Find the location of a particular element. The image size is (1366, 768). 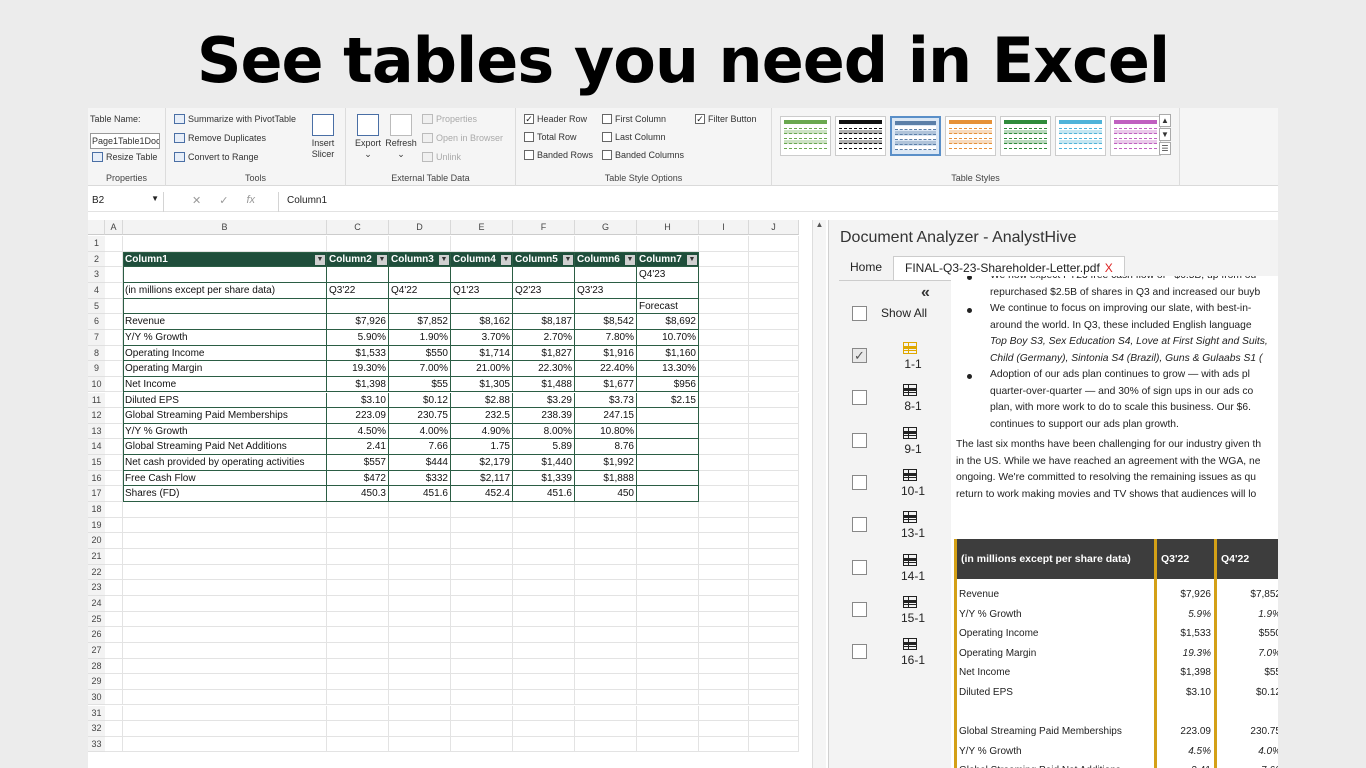

unlink-button: Unlink is located at coordinates (441, 157).